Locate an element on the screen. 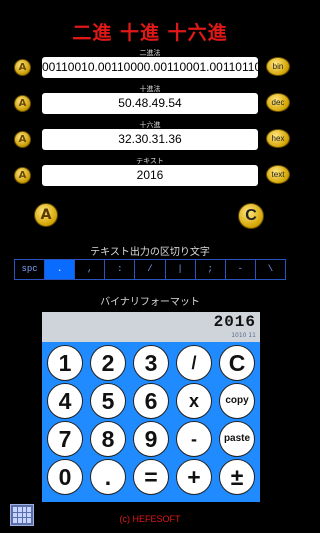  key-button: 4 is located at coordinates (65, 401).